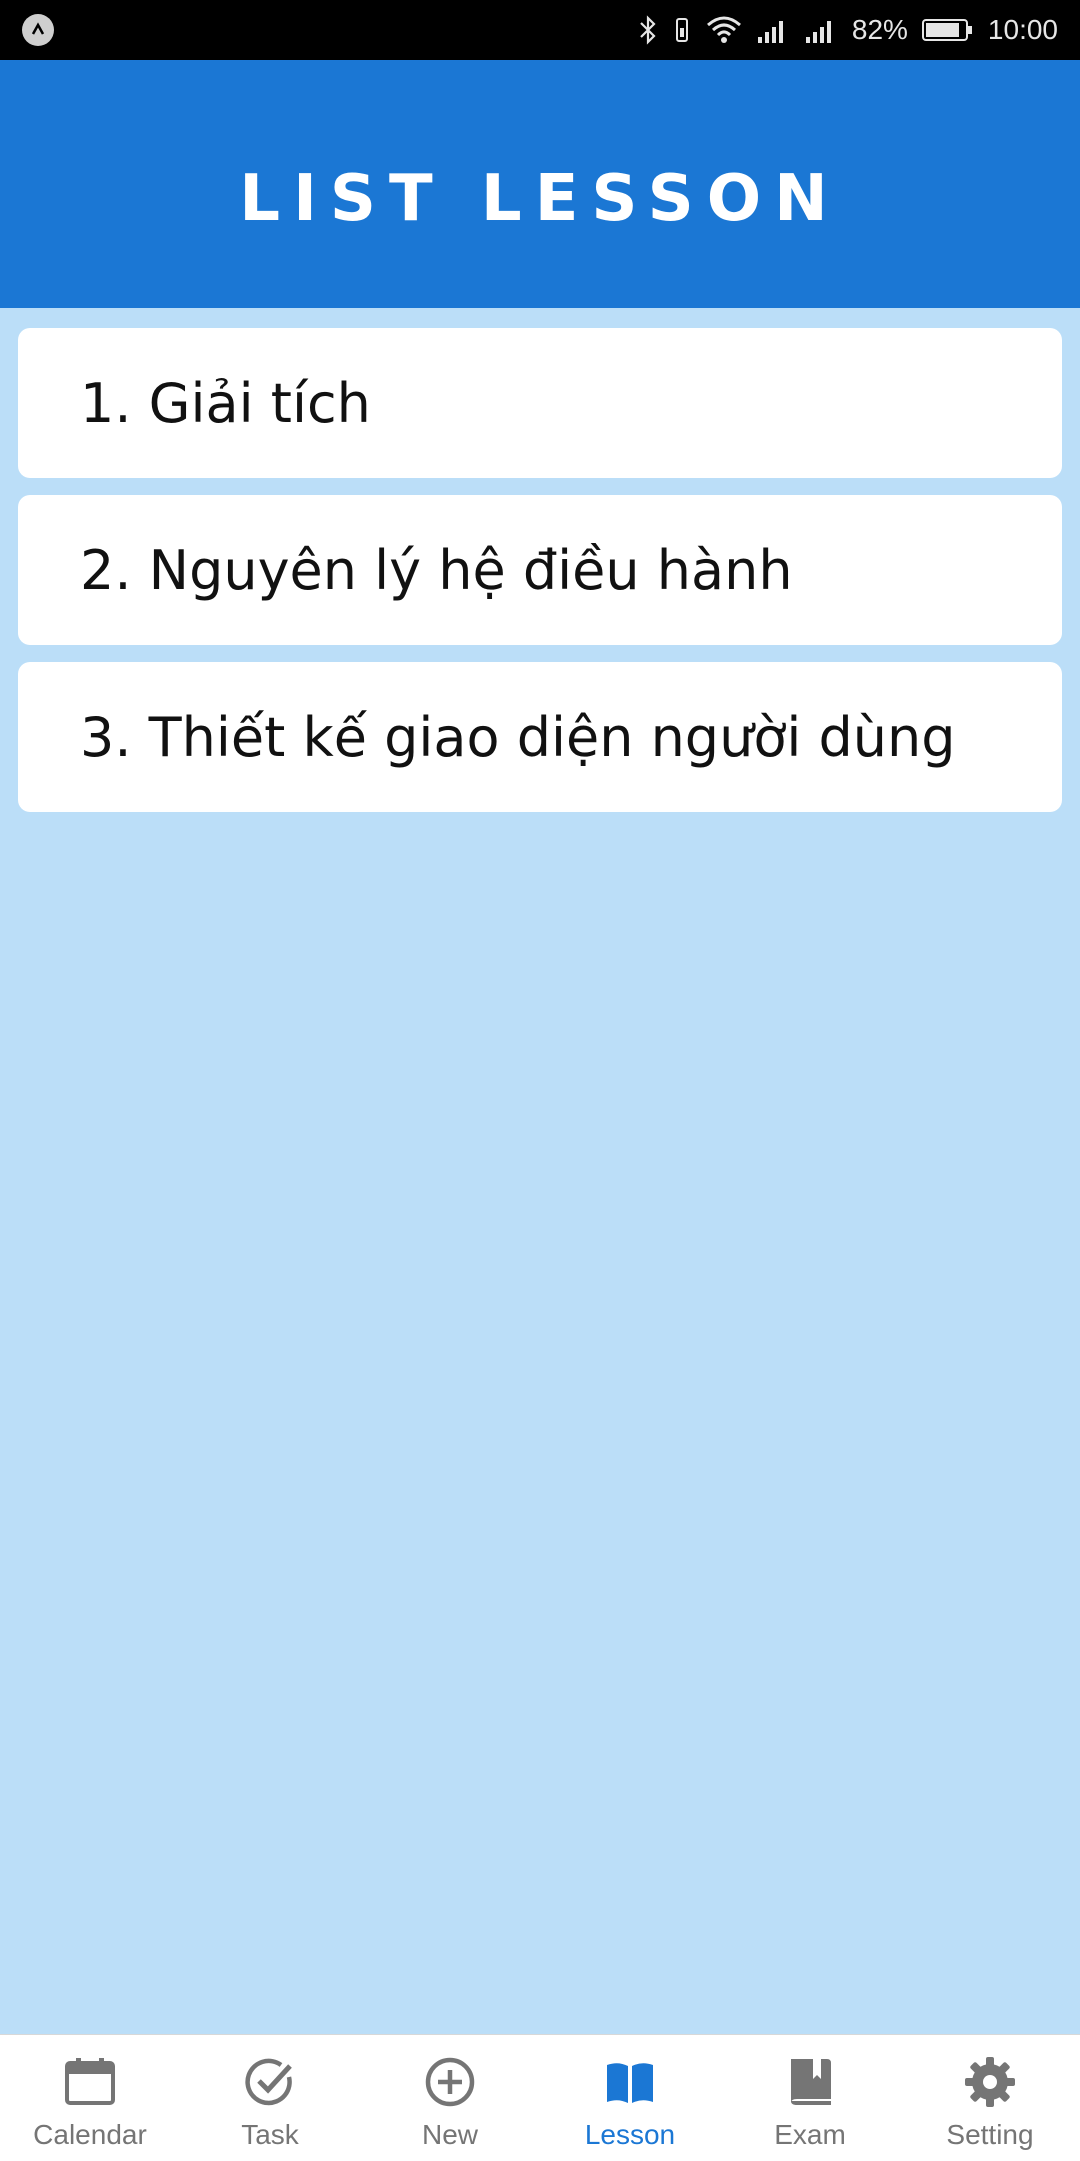 This screenshot has height=2161, width=1080. I want to click on tab-label: Lesson, so click(630, 2134).